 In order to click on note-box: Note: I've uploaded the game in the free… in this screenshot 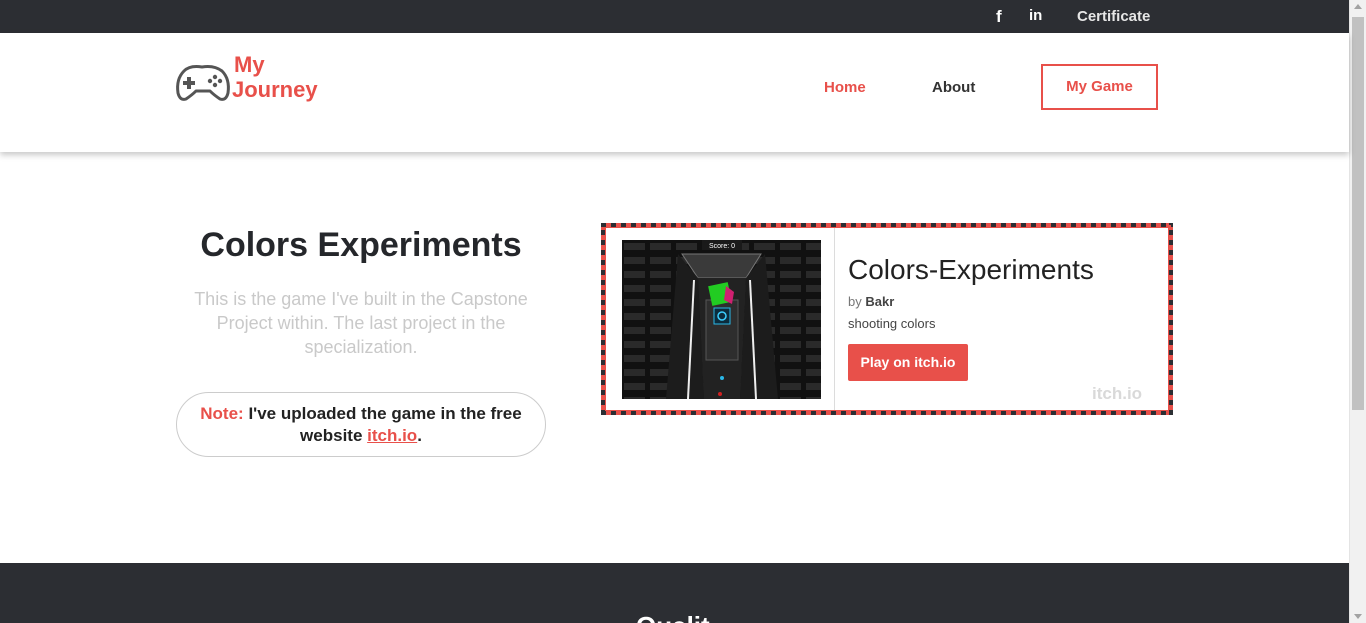, I will do `click(361, 424)`.